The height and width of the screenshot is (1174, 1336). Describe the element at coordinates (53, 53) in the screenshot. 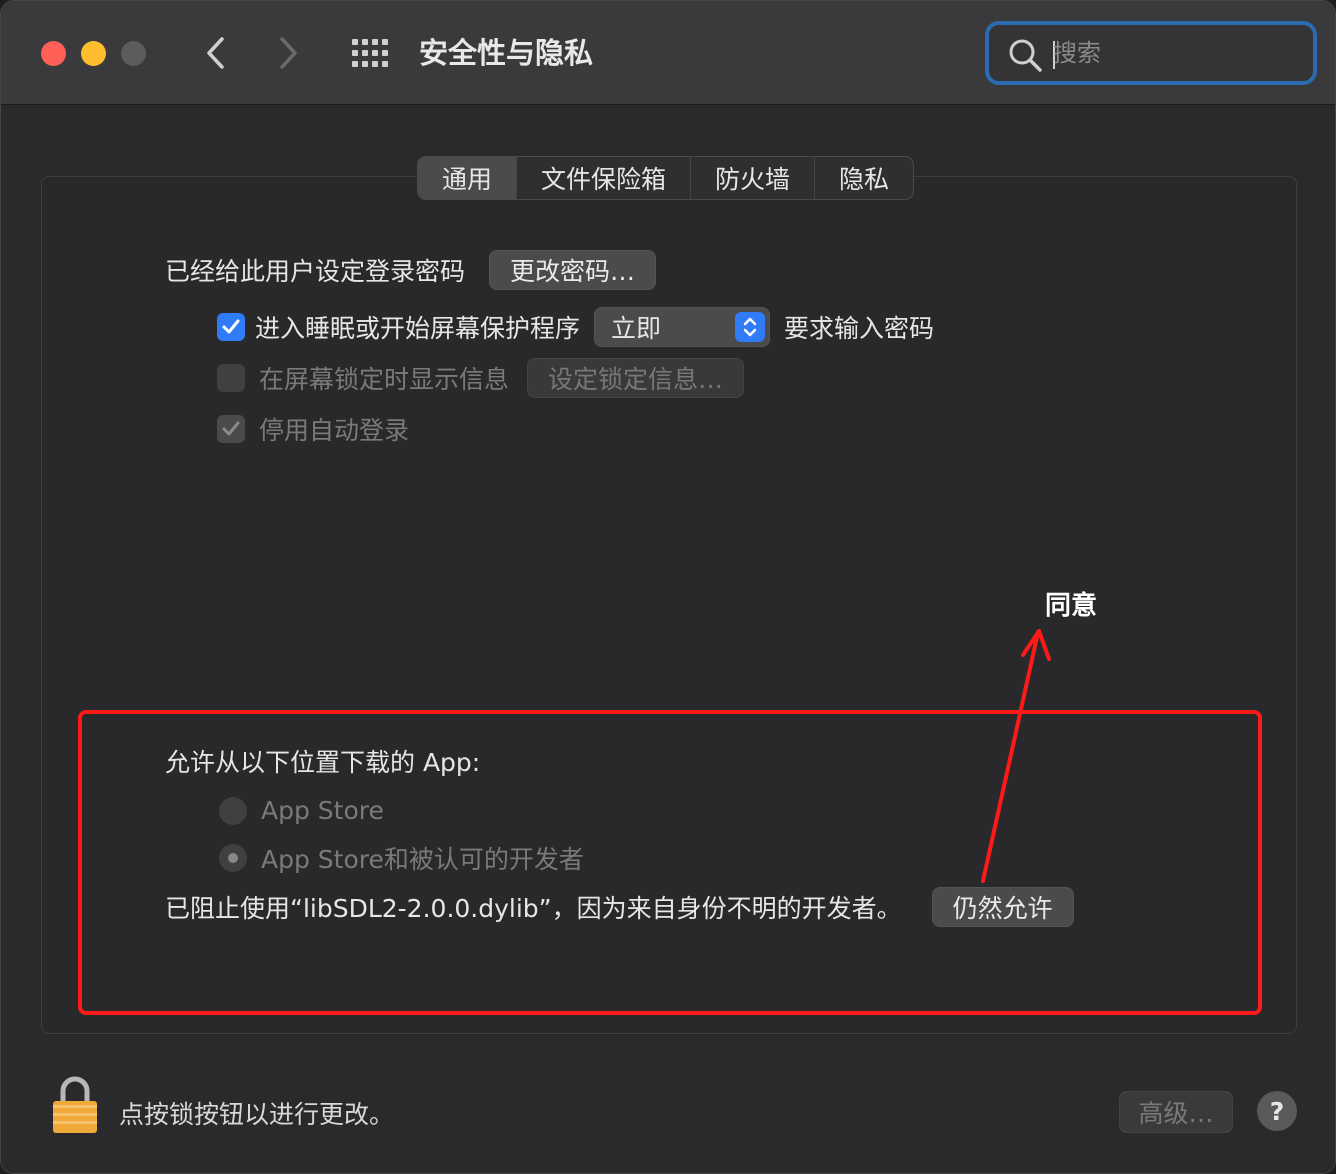

I see `close-button` at that location.